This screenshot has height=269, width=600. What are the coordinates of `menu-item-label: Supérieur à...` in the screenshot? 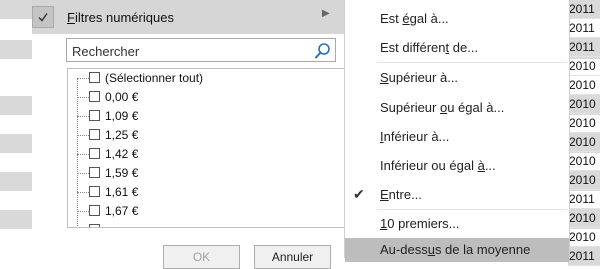 It's located at (419, 77).